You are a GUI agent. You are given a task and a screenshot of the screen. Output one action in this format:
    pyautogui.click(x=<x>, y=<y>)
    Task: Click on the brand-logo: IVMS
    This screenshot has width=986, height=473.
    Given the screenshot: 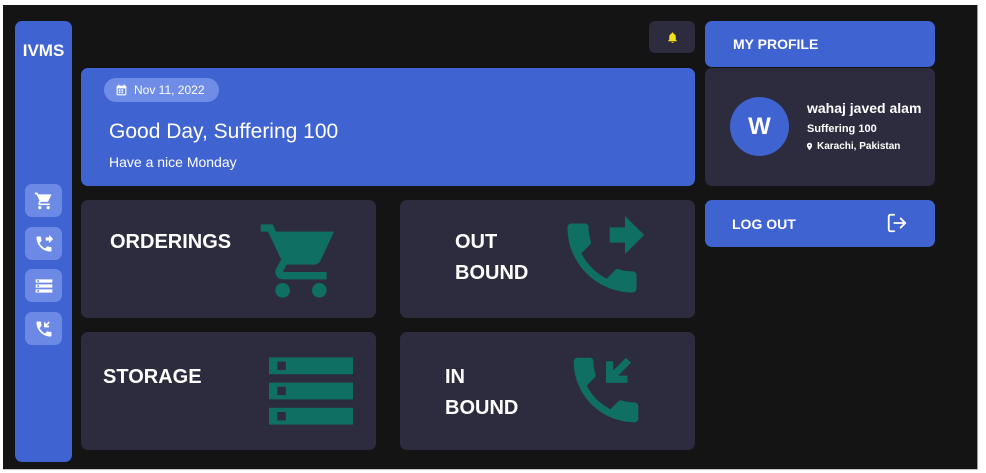 What is the action you would take?
    pyautogui.click(x=43, y=50)
    